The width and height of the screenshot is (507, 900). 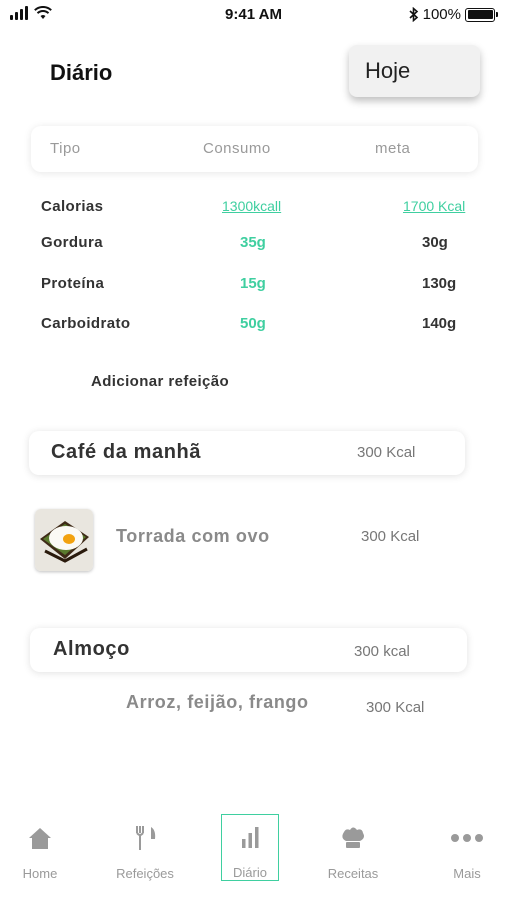 What do you see at coordinates (72, 242) in the screenshot?
I see `nutrient-label: Gordura` at bounding box center [72, 242].